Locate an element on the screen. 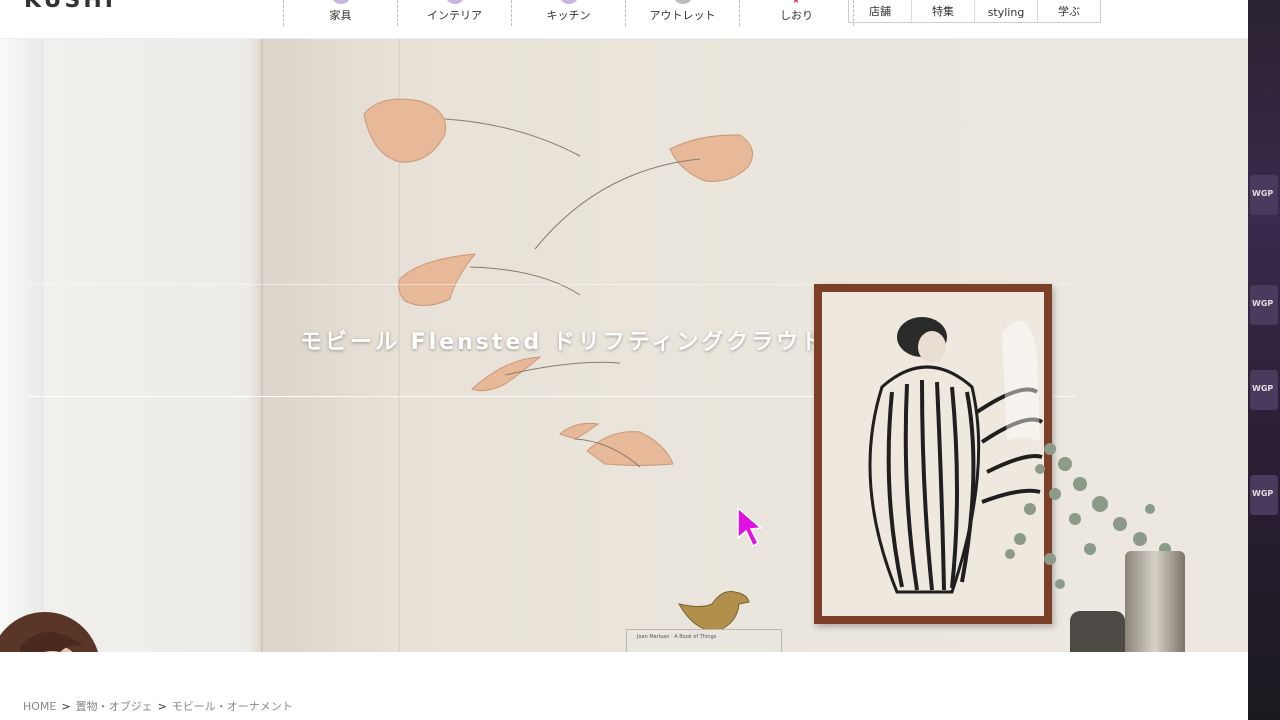  stream-side-panel: WGP WGP WGP WGP is located at coordinates (1264, 360).